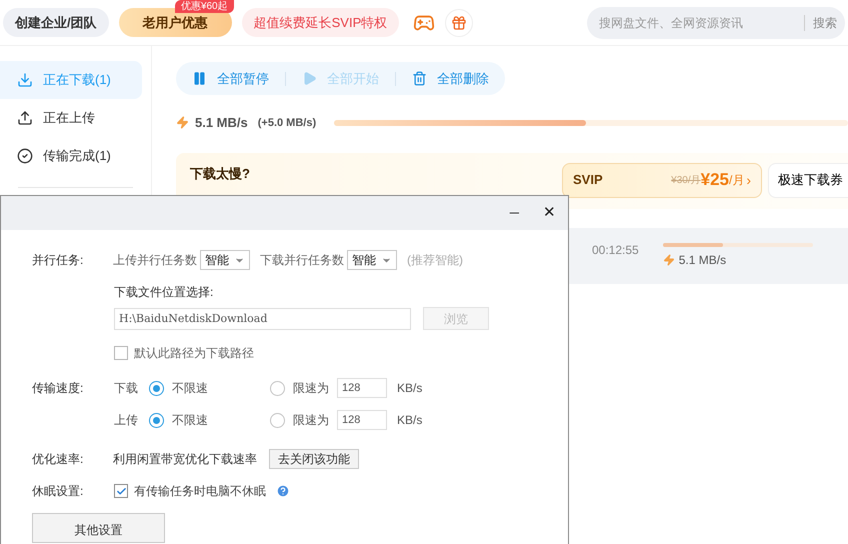 The height and width of the screenshot is (544, 848). I want to click on check-circle-icon, so click(25, 156).